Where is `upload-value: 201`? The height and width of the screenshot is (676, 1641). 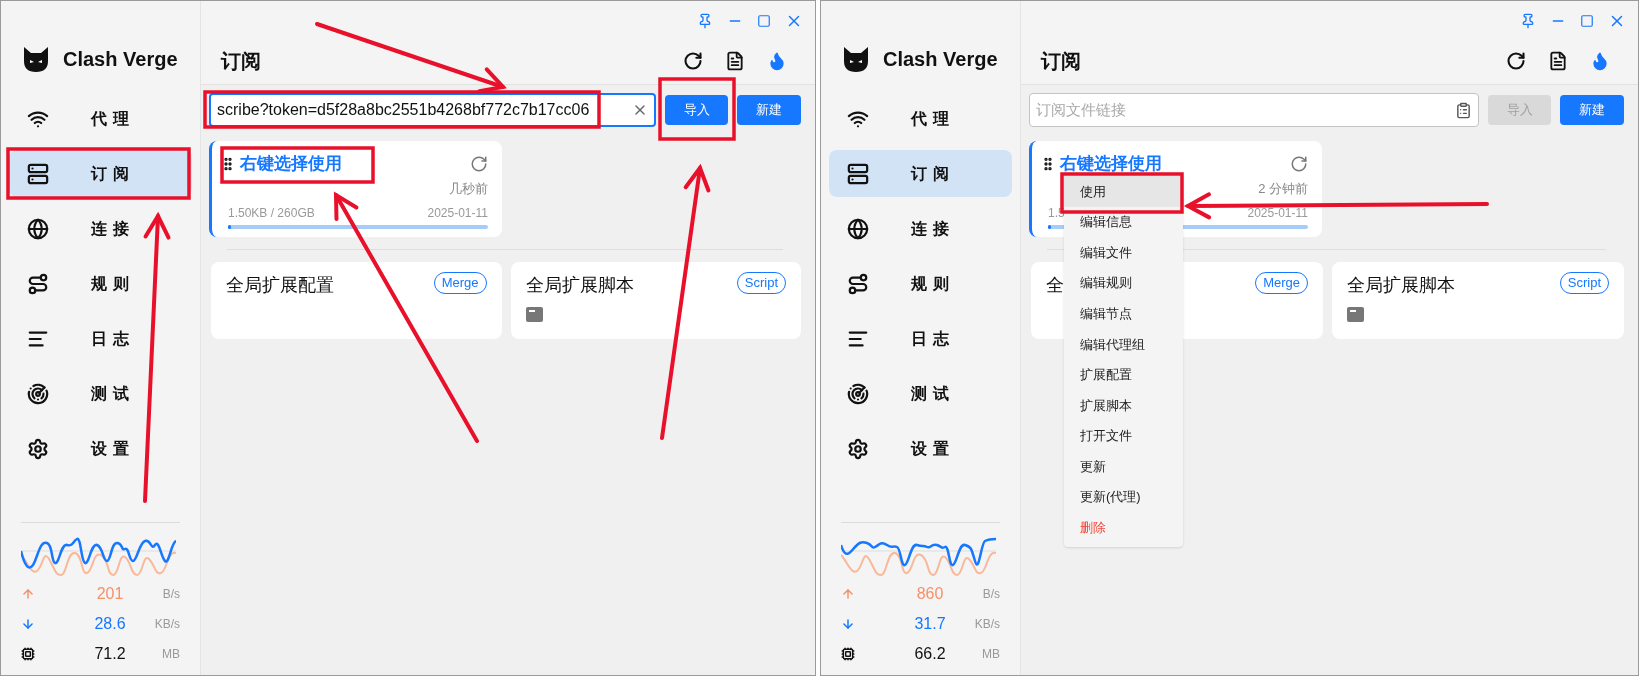 upload-value: 201 is located at coordinates (110, 594).